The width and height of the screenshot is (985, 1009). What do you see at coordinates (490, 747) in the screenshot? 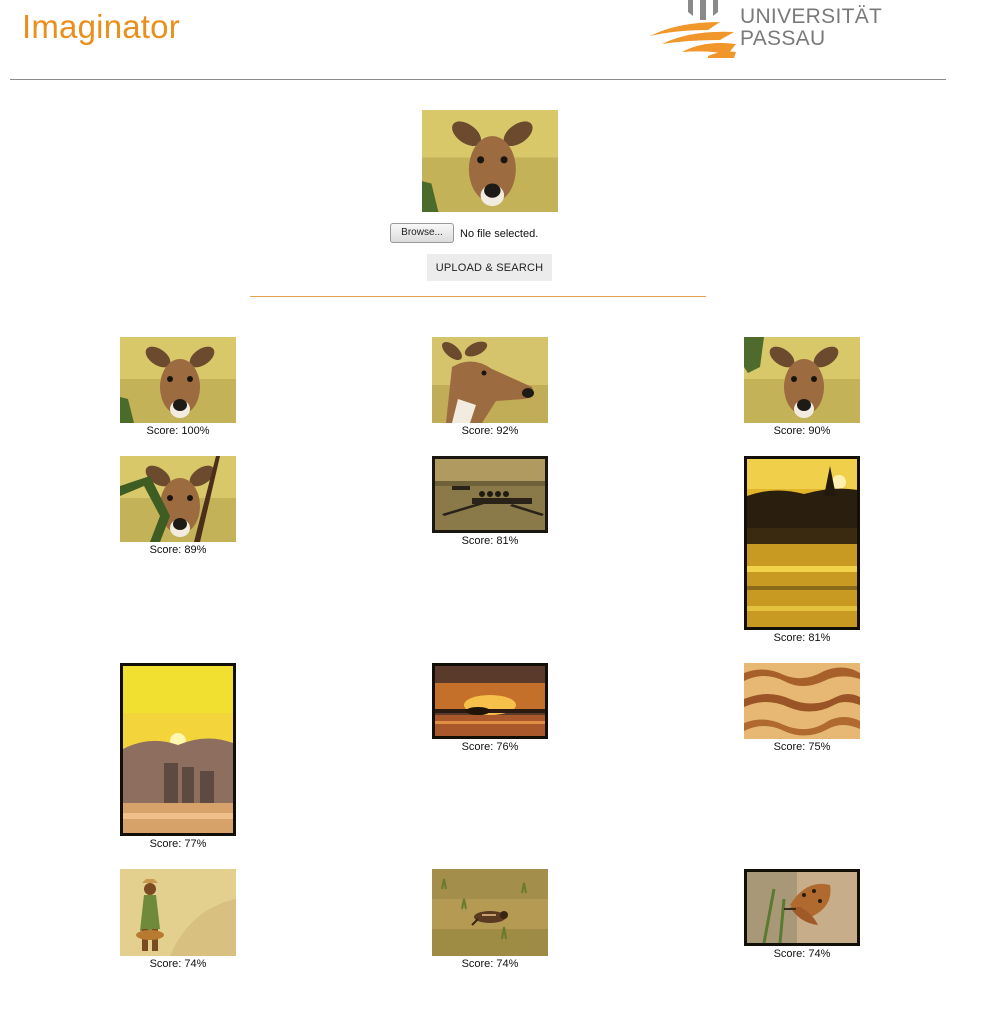
I see `result-score: Score: 76%` at bounding box center [490, 747].